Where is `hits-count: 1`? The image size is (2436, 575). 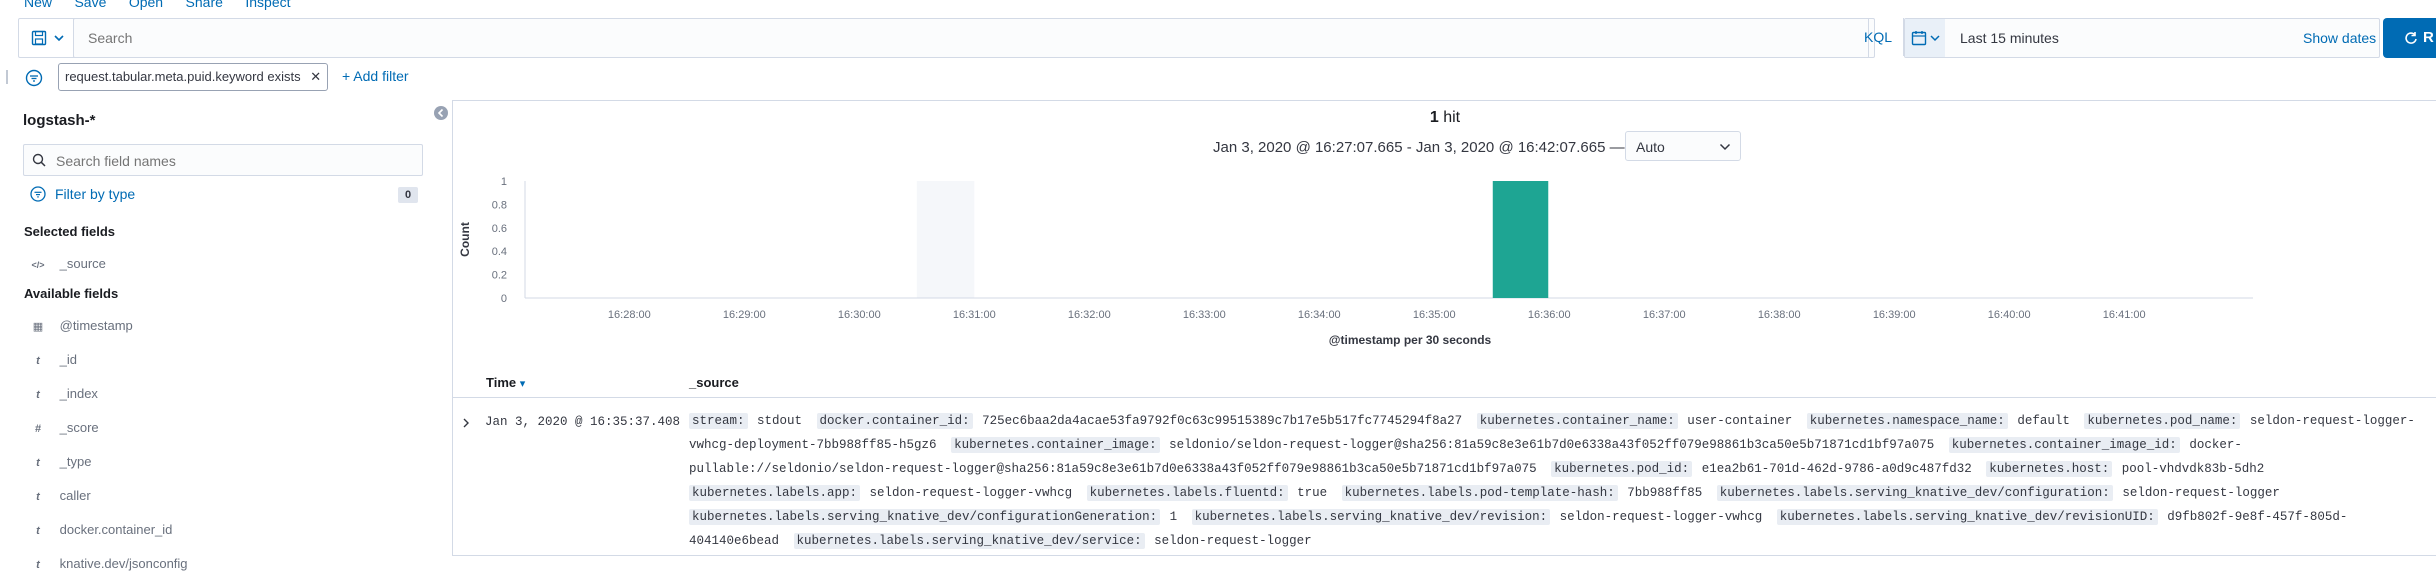
hits-count: 1 is located at coordinates (1434, 117).